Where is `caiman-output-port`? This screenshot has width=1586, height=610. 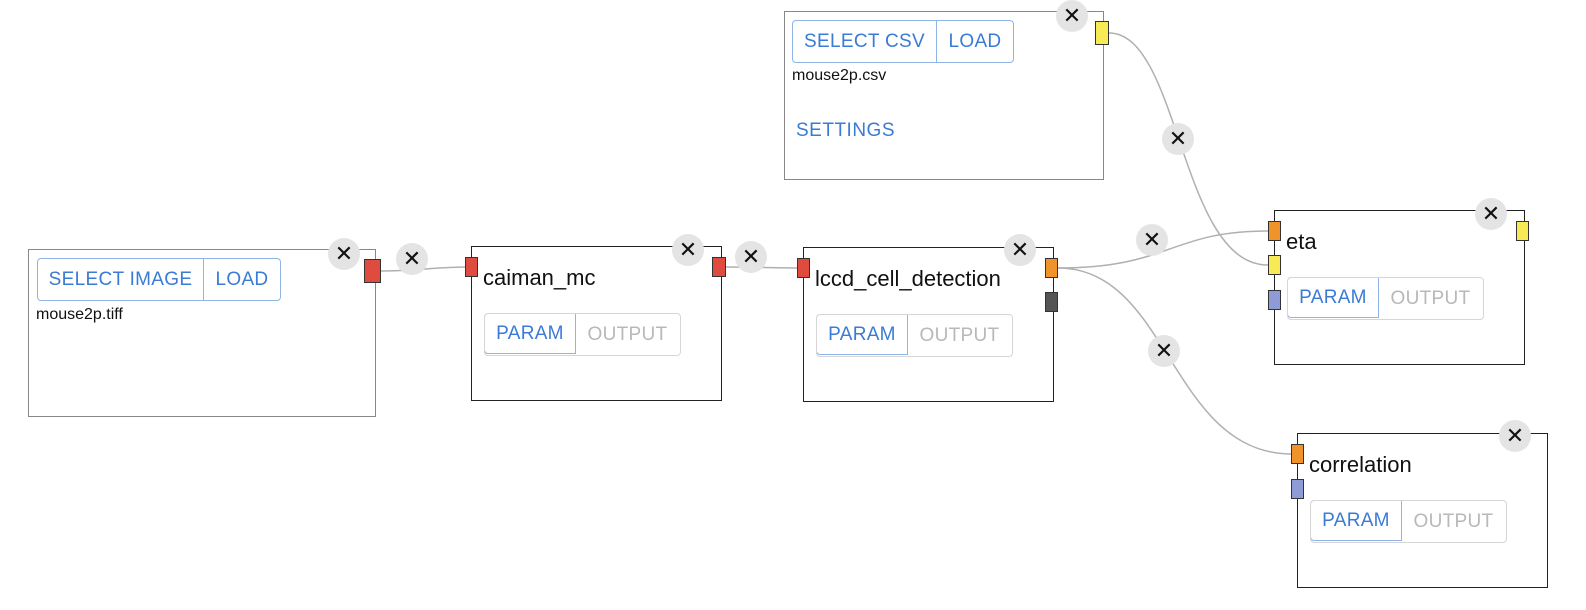 caiman-output-port is located at coordinates (719, 267).